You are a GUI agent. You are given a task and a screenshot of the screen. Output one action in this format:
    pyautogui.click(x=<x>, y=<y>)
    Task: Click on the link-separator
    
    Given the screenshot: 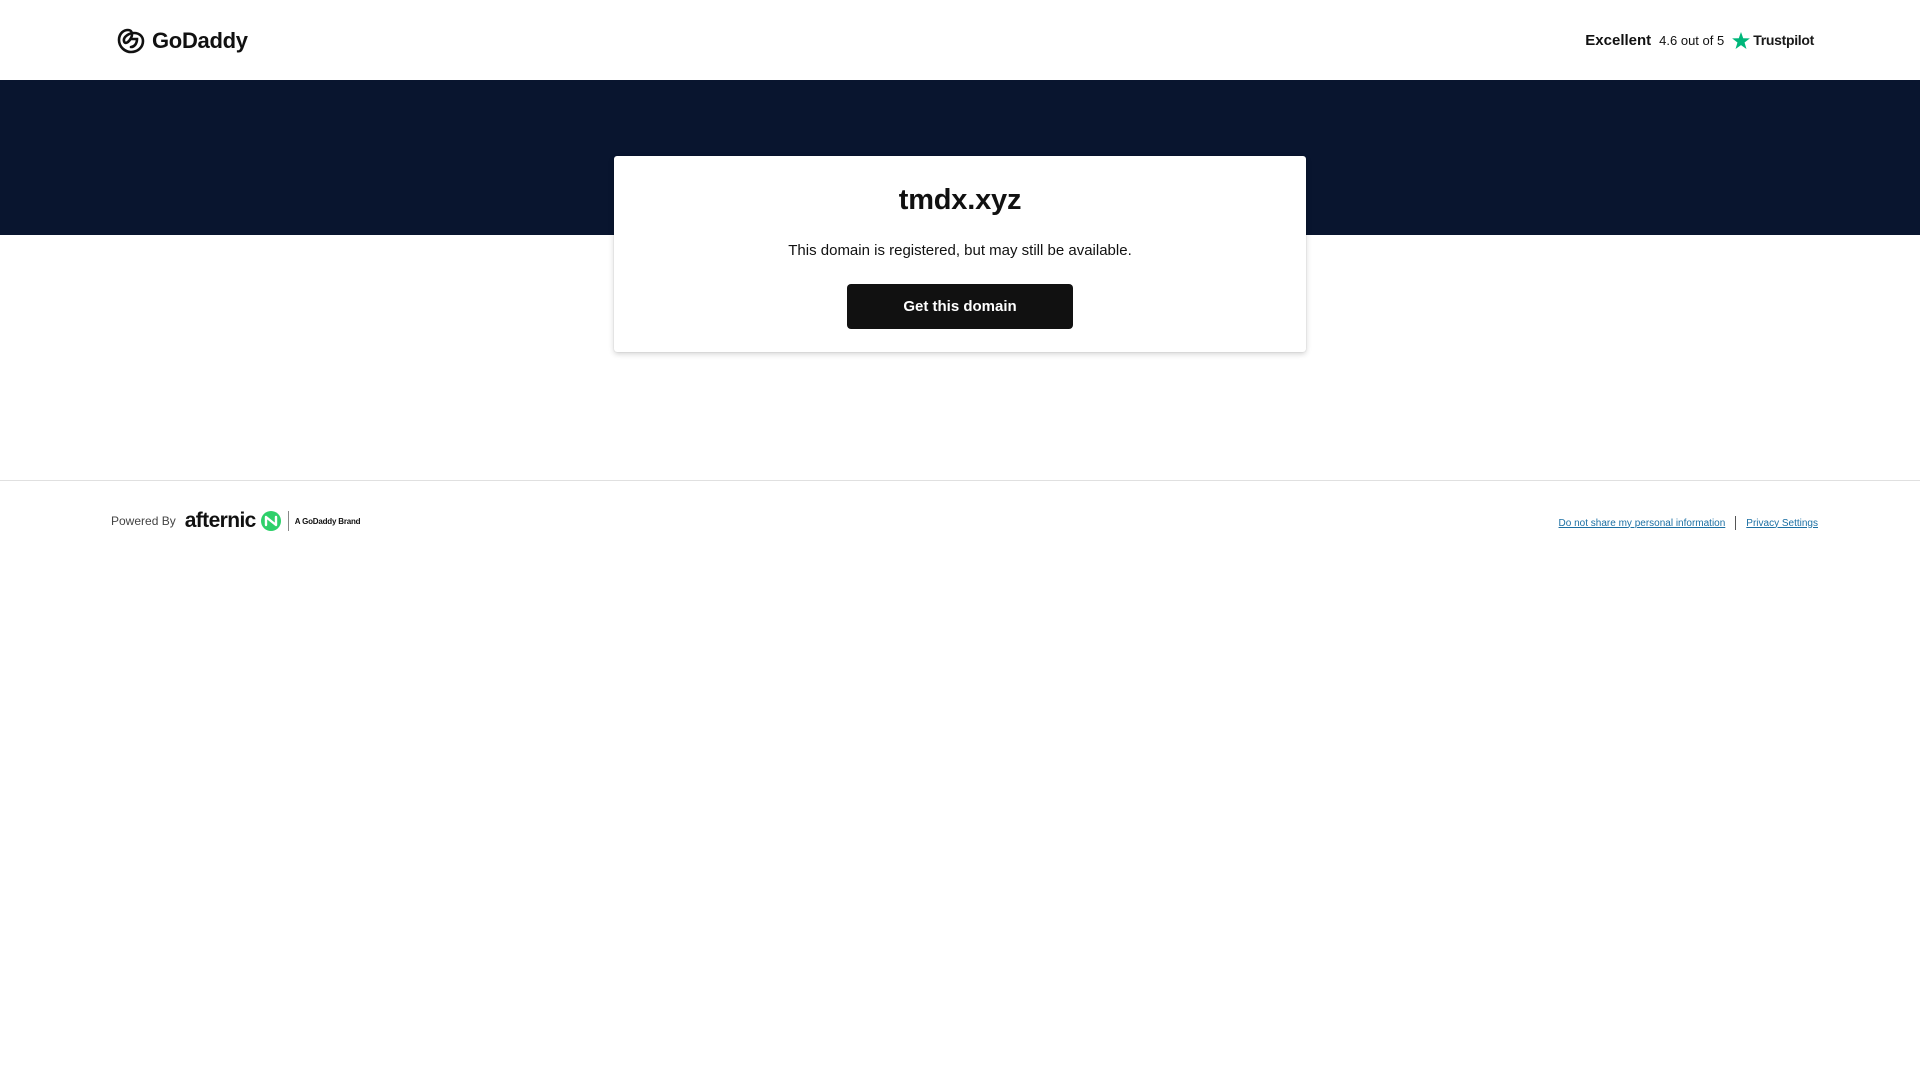 What is the action you would take?
    pyautogui.click(x=1736, y=523)
    